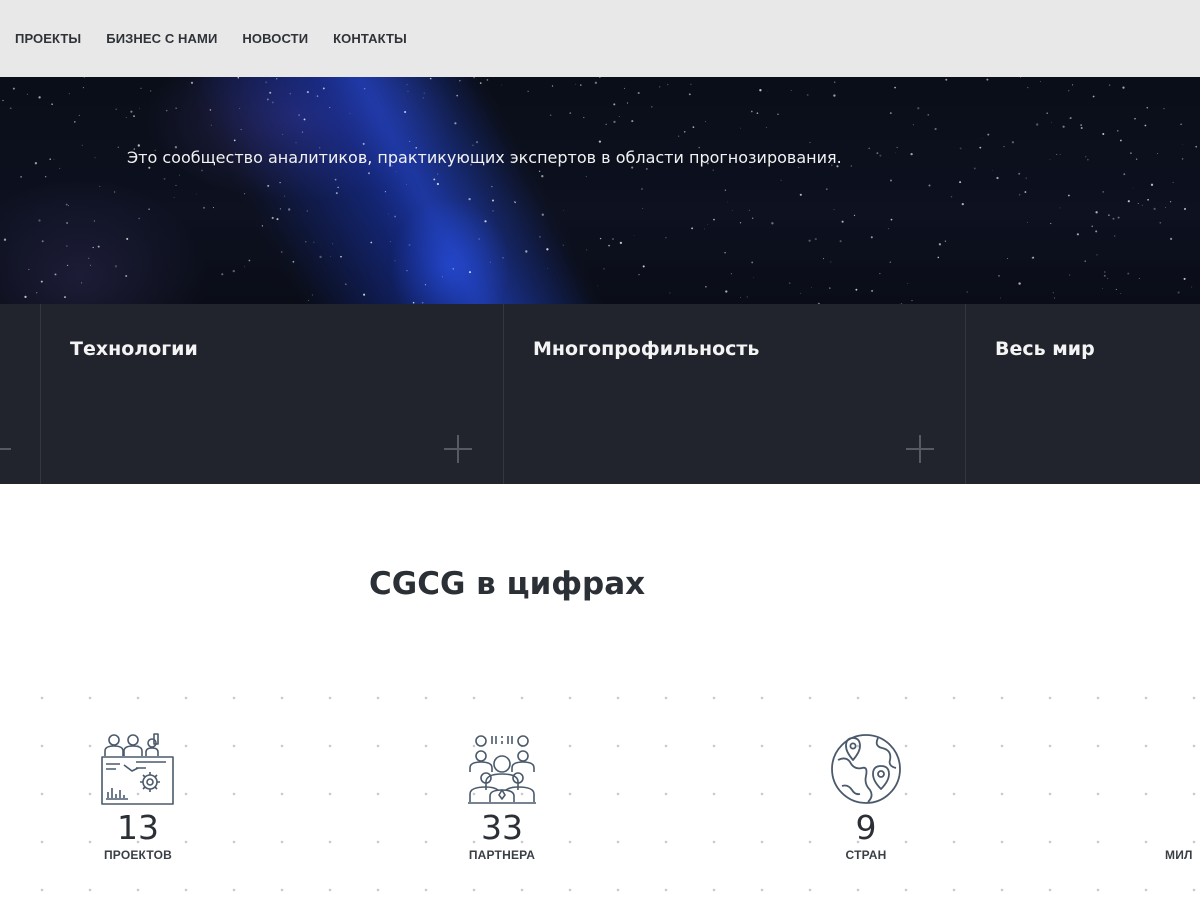  What do you see at coordinates (1197, 769) in the screenshot?
I see `partial-icon` at bounding box center [1197, 769].